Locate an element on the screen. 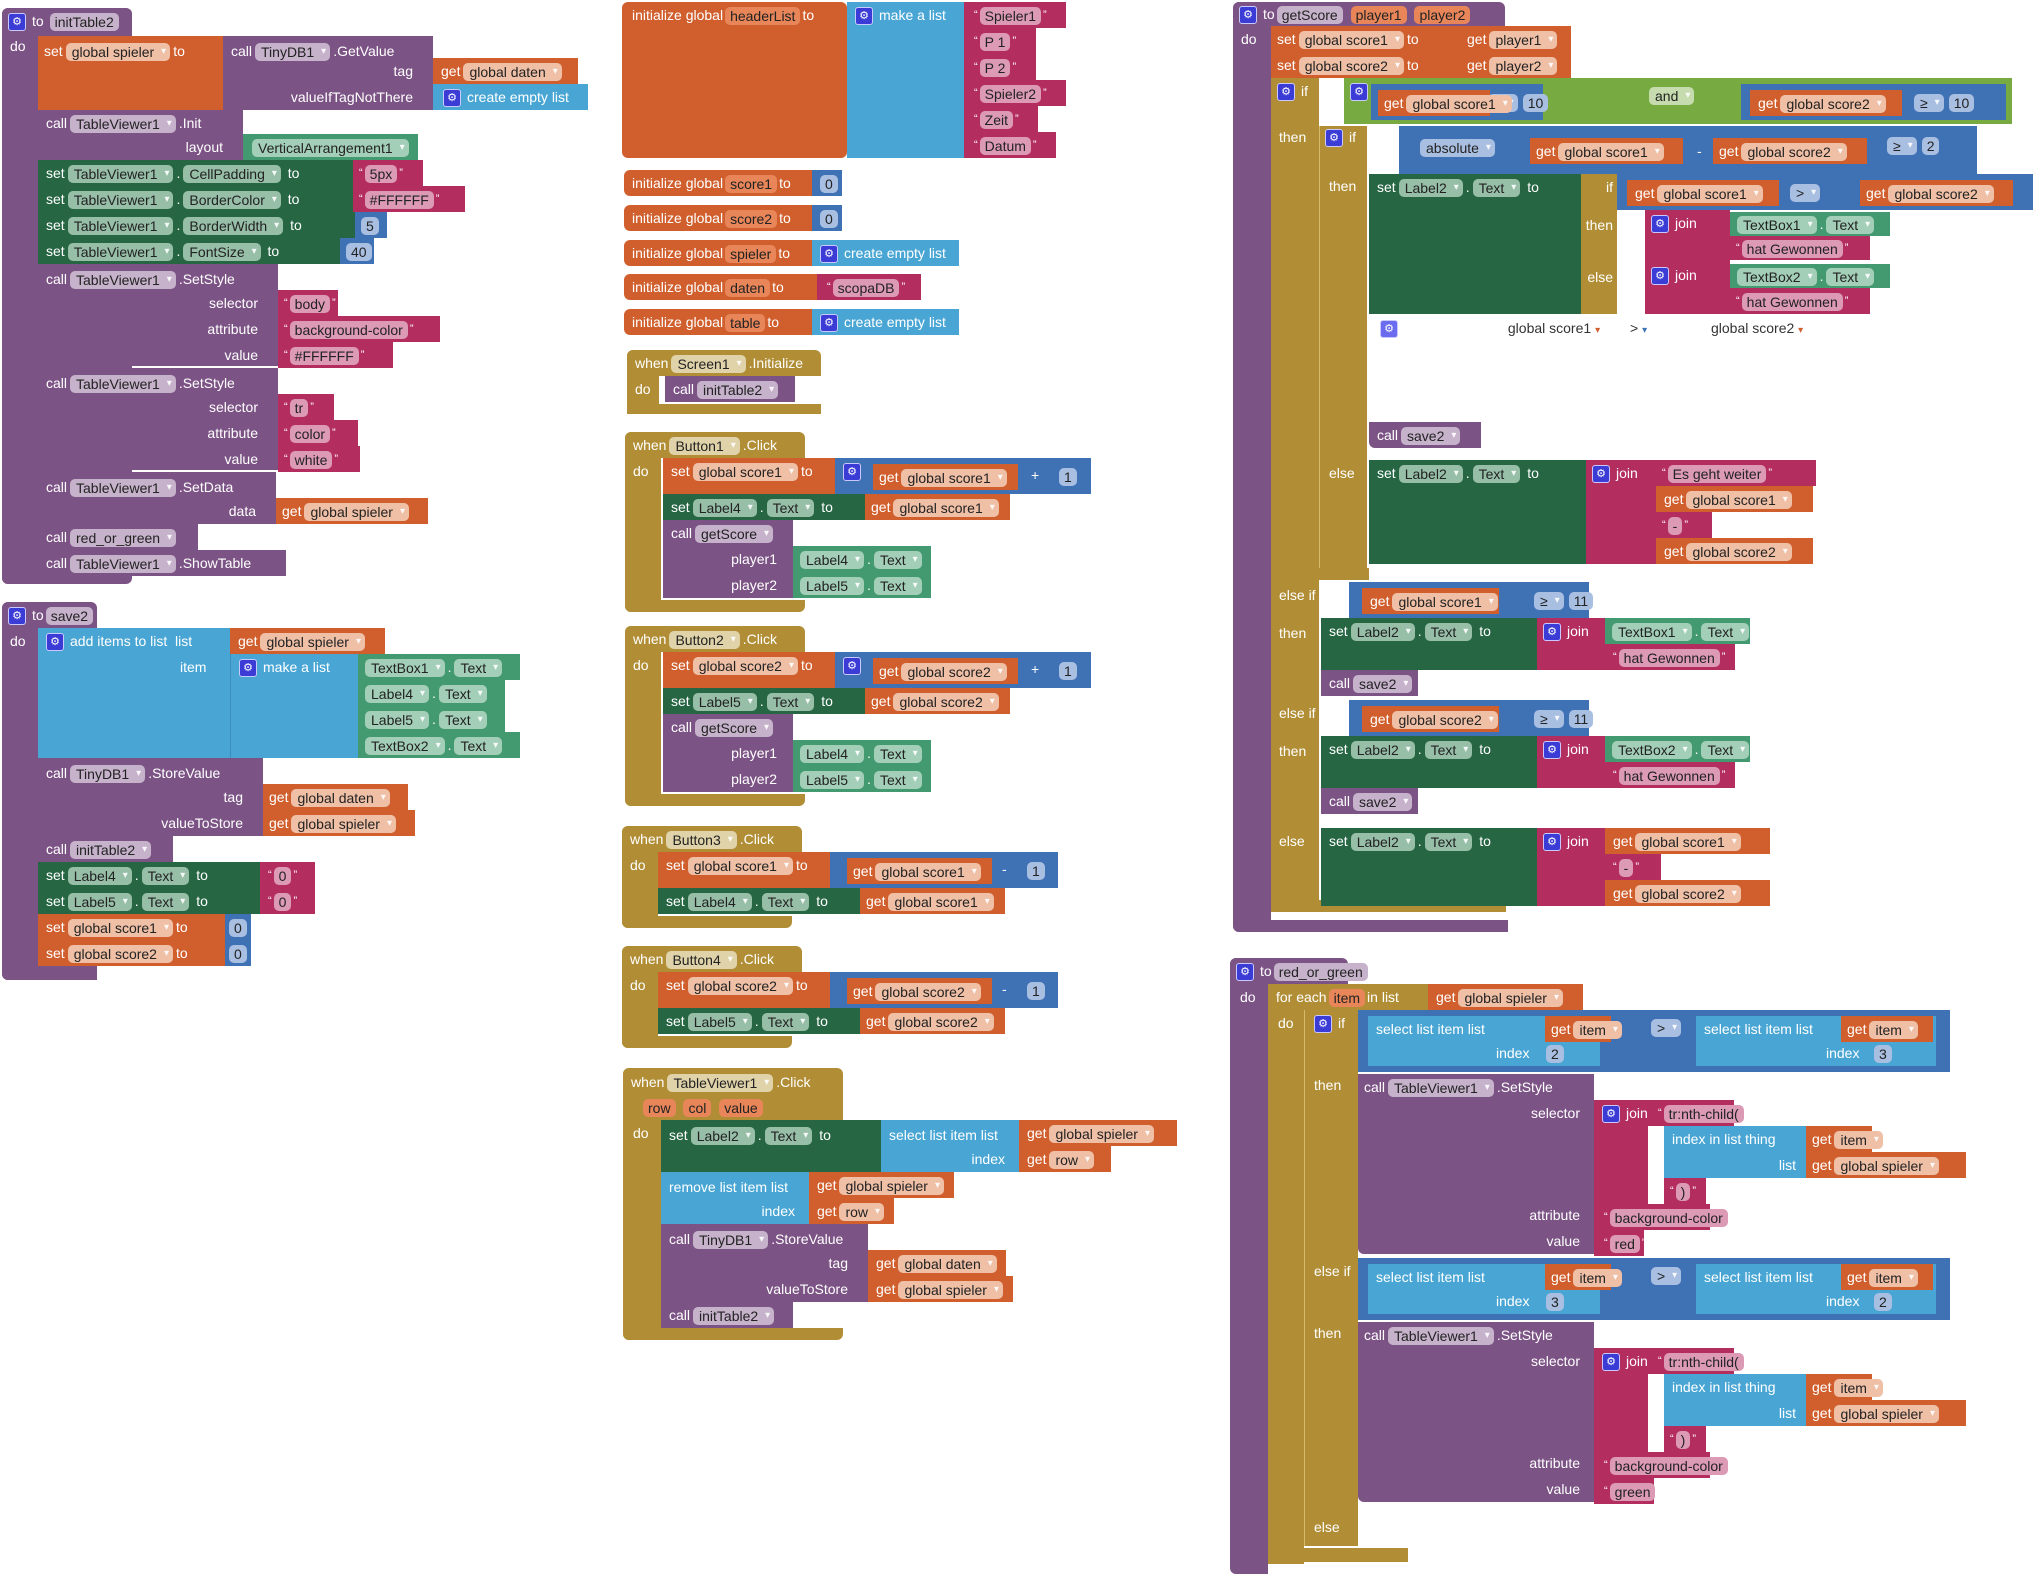 The height and width of the screenshot is (1575, 2033). event-body is located at coordinates (643, 716).